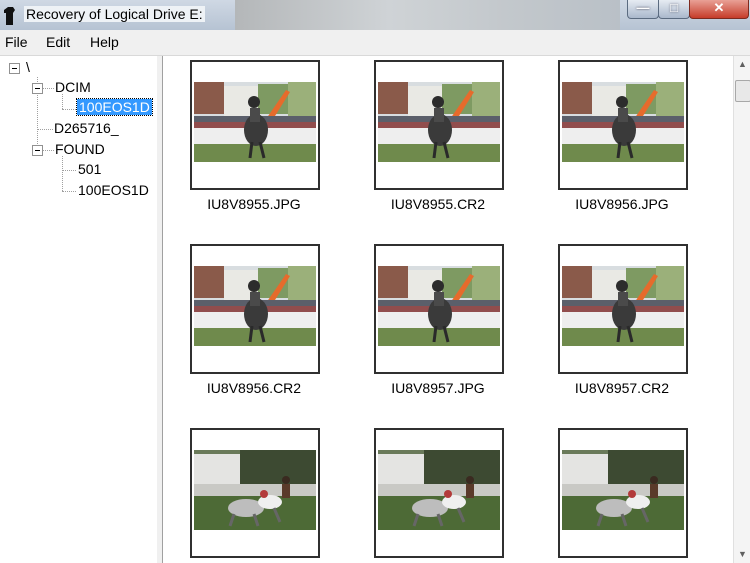 This screenshot has width=750, height=563. I want to click on scroll-thumb, so click(742, 91).